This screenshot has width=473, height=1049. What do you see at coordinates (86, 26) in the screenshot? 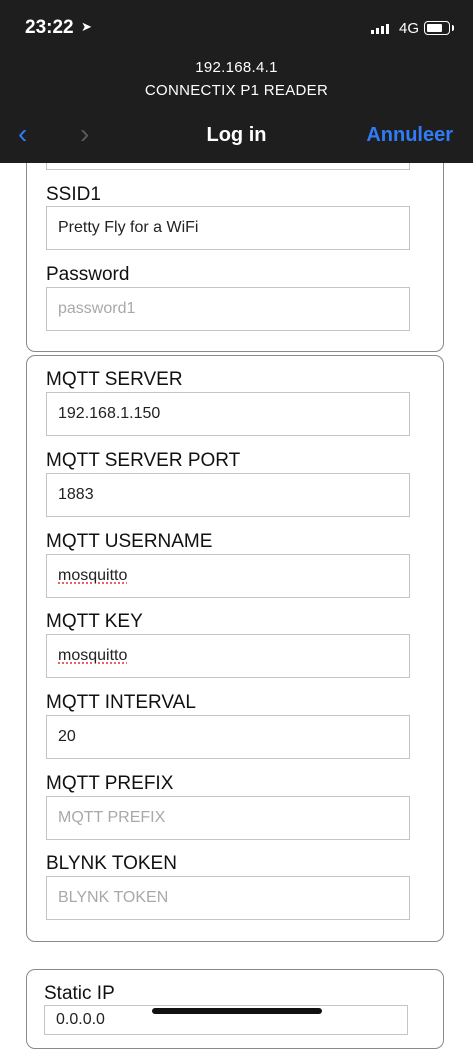
I see `location-arrow-icon: ➤` at bounding box center [86, 26].